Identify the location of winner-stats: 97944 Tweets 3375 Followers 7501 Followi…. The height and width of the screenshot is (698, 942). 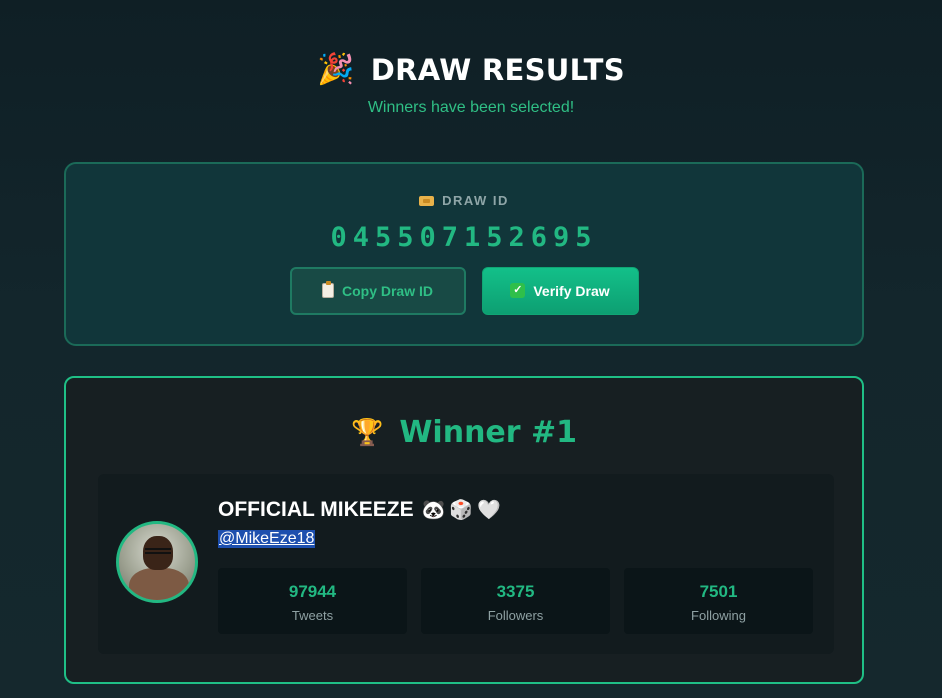
(515, 601).